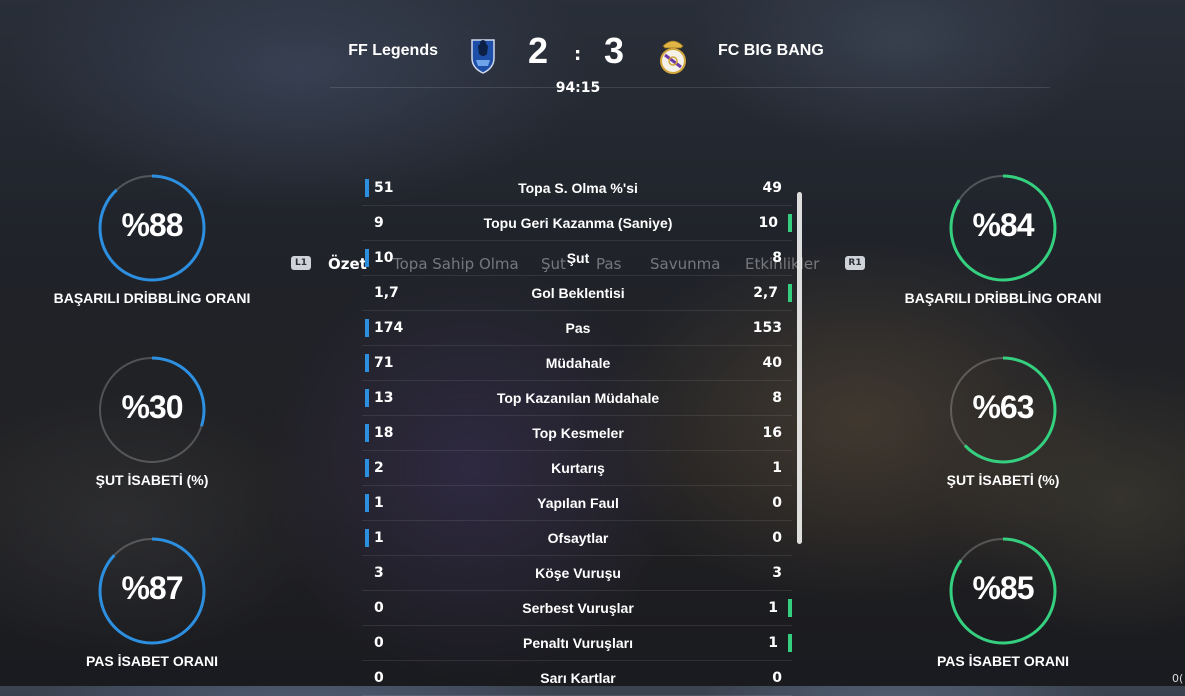  What do you see at coordinates (152, 225) in the screenshot?
I see `gauge-value: %88` at bounding box center [152, 225].